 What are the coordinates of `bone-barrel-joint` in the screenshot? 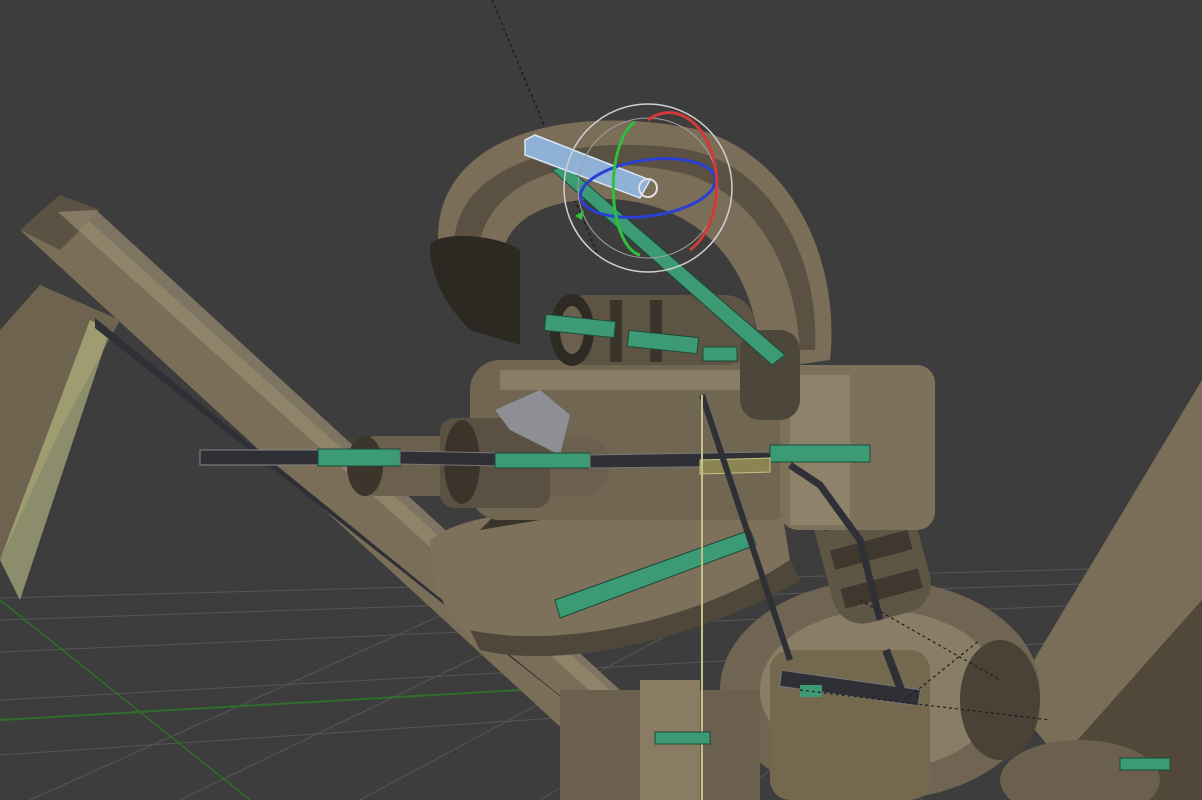 It's located at (735, 466).